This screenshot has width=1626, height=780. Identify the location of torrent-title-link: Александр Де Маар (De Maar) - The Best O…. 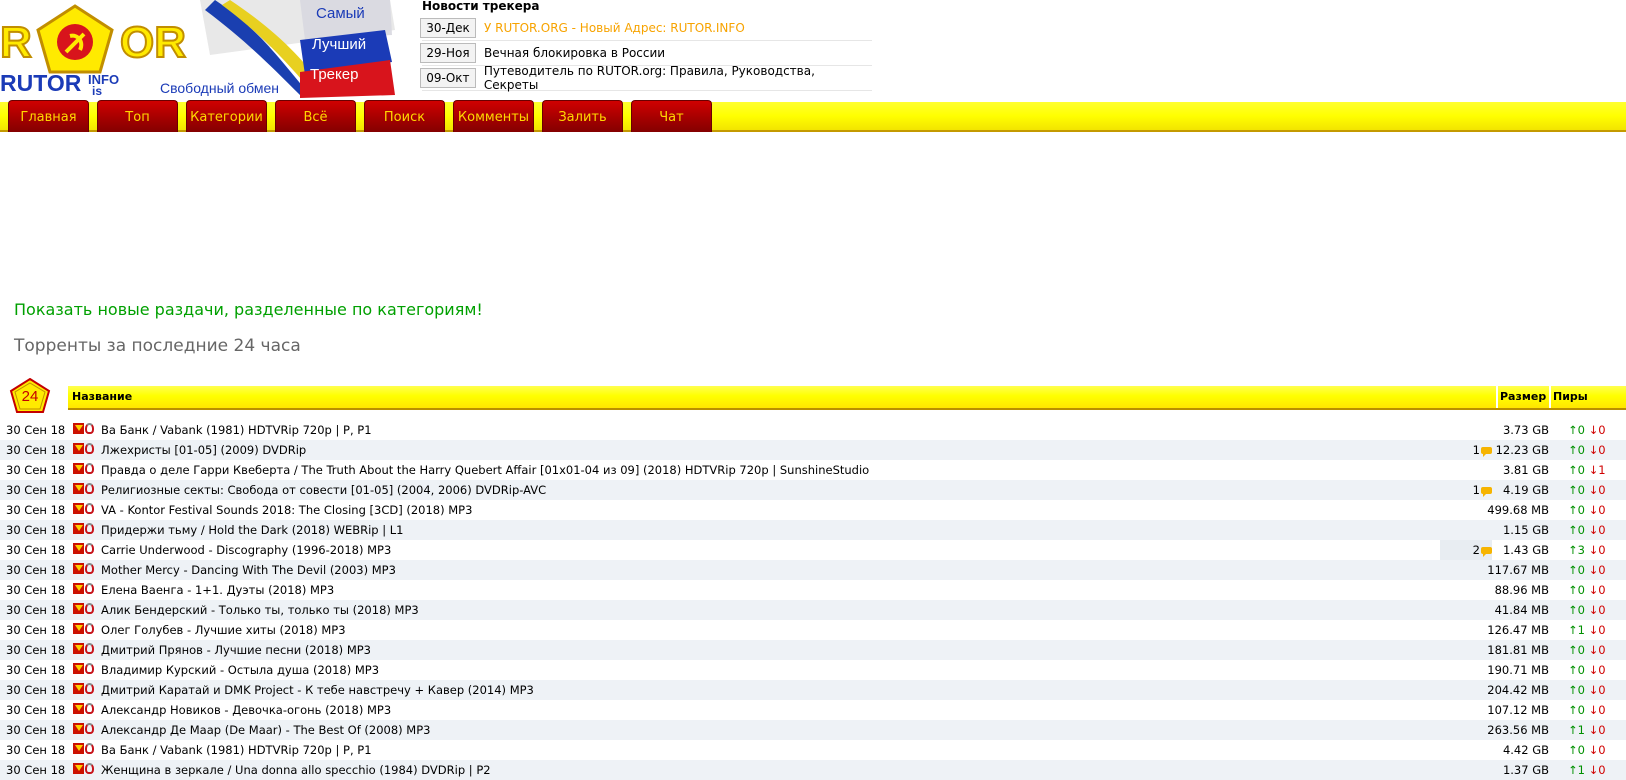
(265, 730).